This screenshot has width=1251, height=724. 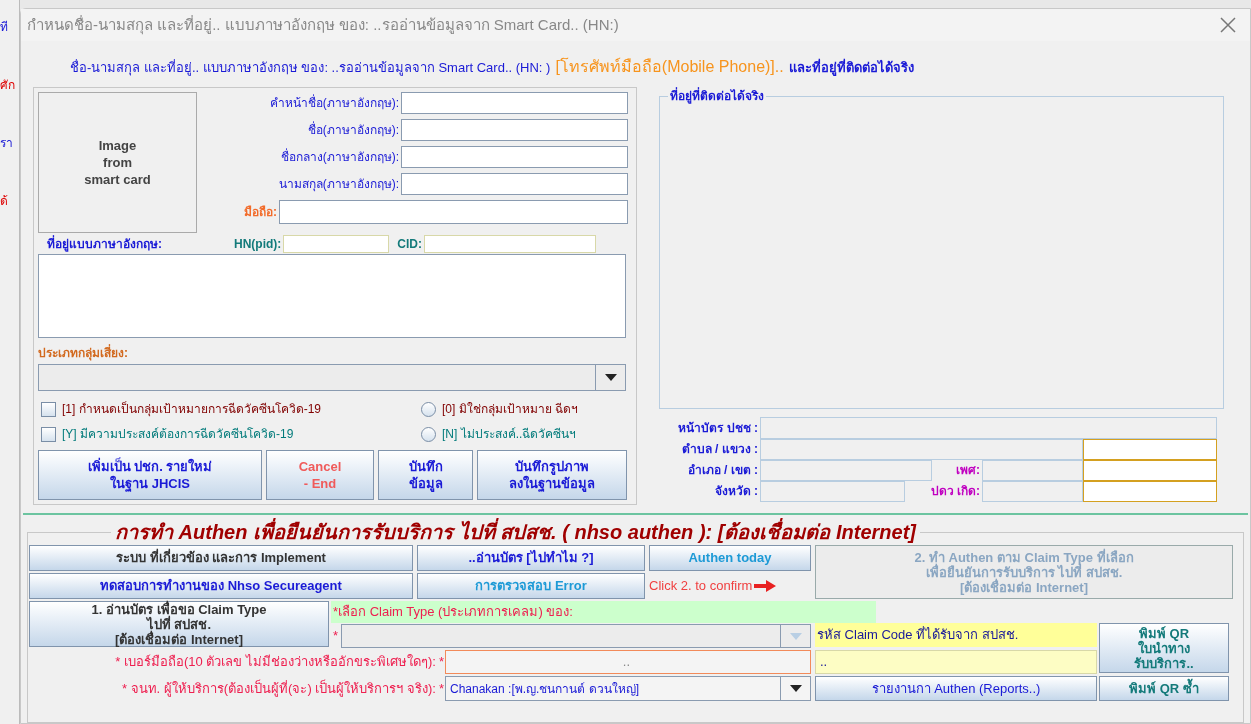 I want to click on field-label: จังหวัด :, so click(x=736, y=491).